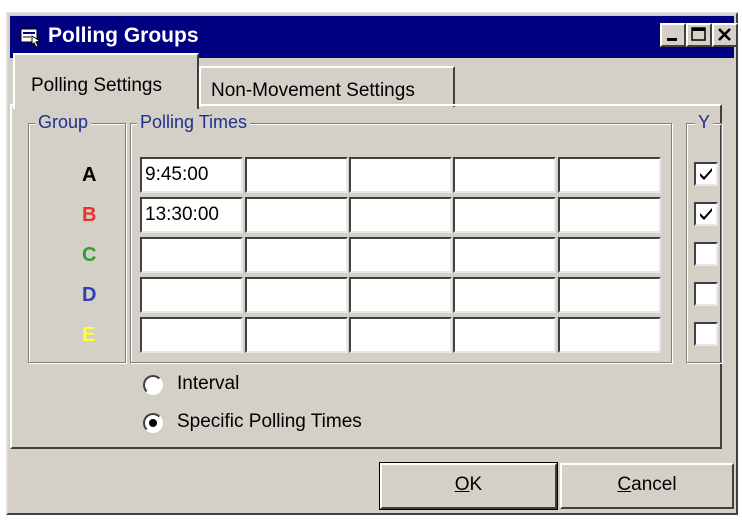  I want to click on cancel-mnemonic: C, so click(624, 484).